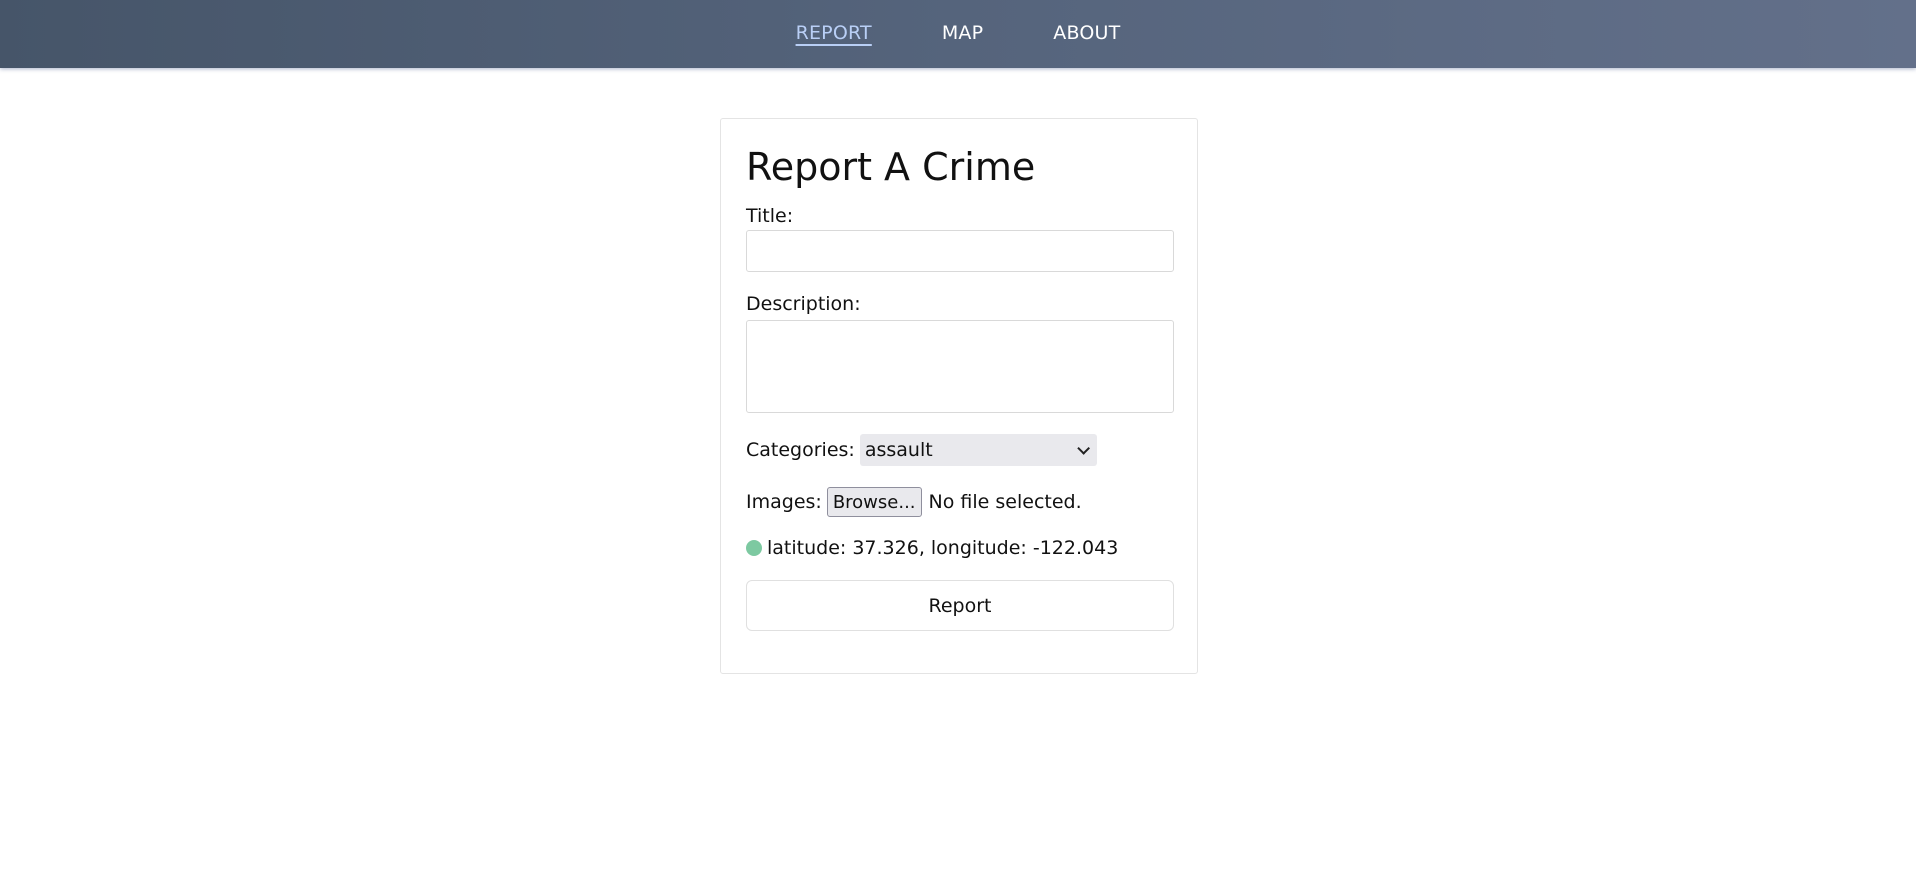 This screenshot has width=1916, height=893. Describe the element at coordinates (960, 366) in the screenshot. I see `description-textarea` at that location.